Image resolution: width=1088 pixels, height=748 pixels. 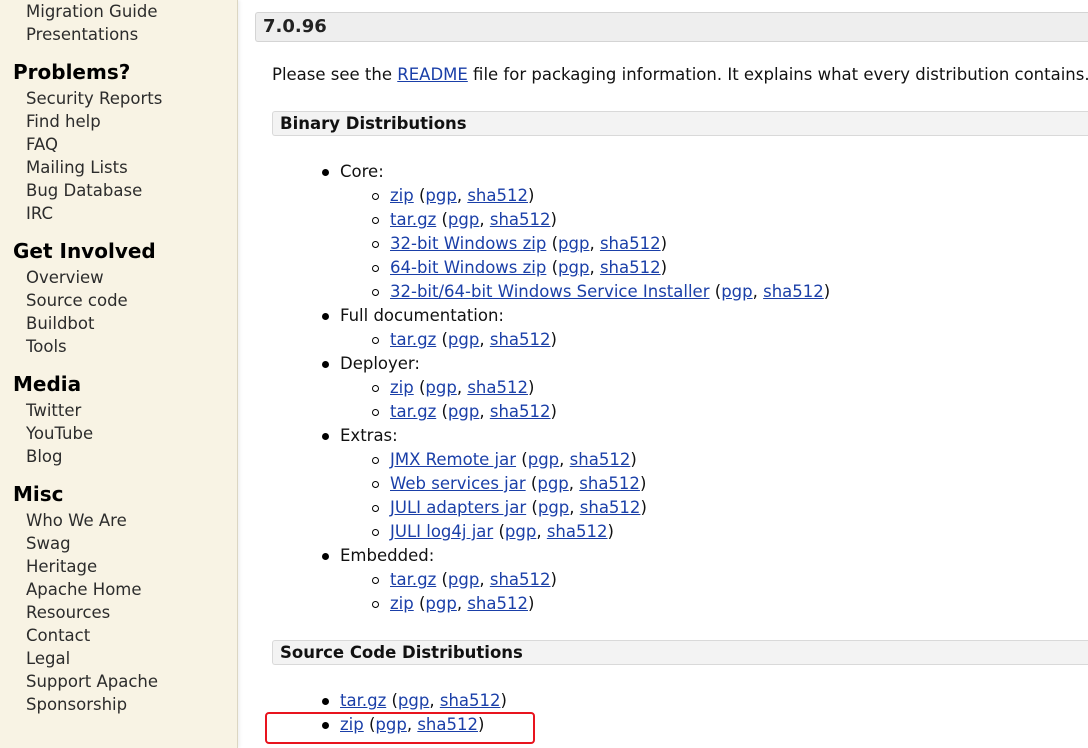 What do you see at coordinates (463, 411) in the screenshot?
I see `deployer-tar-gz-pgp-link: pgp` at bounding box center [463, 411].